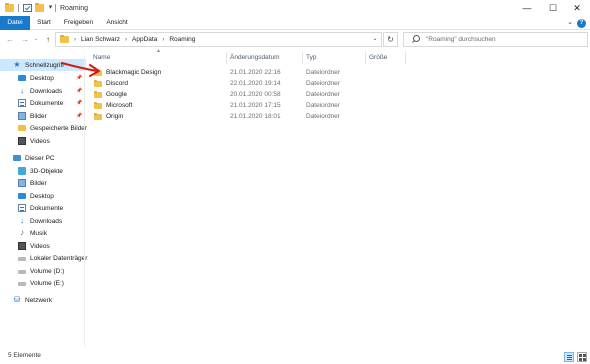  I want to click on status-bar: 5 Elemente, so click(295, 357).